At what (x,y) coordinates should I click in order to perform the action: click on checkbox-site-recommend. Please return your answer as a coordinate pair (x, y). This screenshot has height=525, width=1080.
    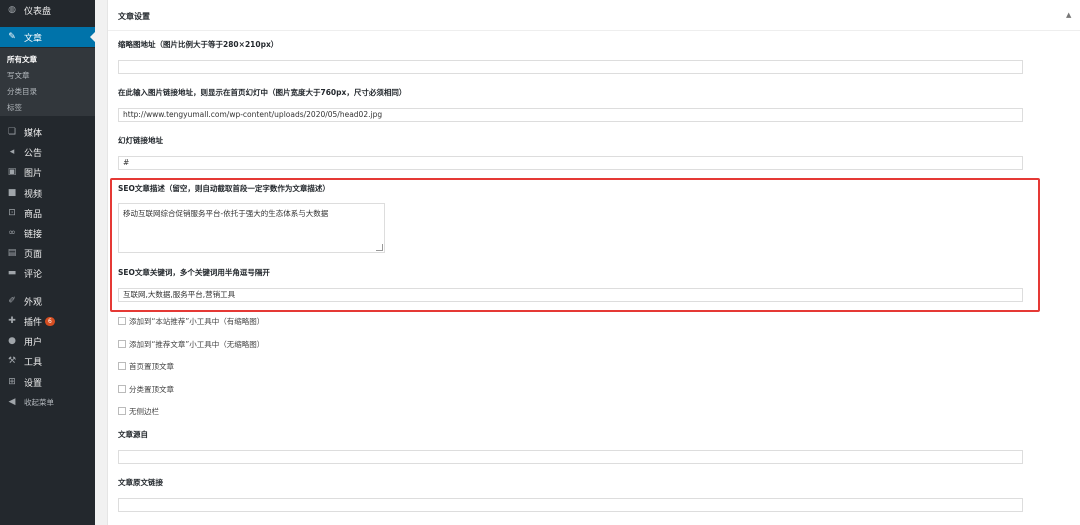
    Looking at the image, I should click on (122, 321).